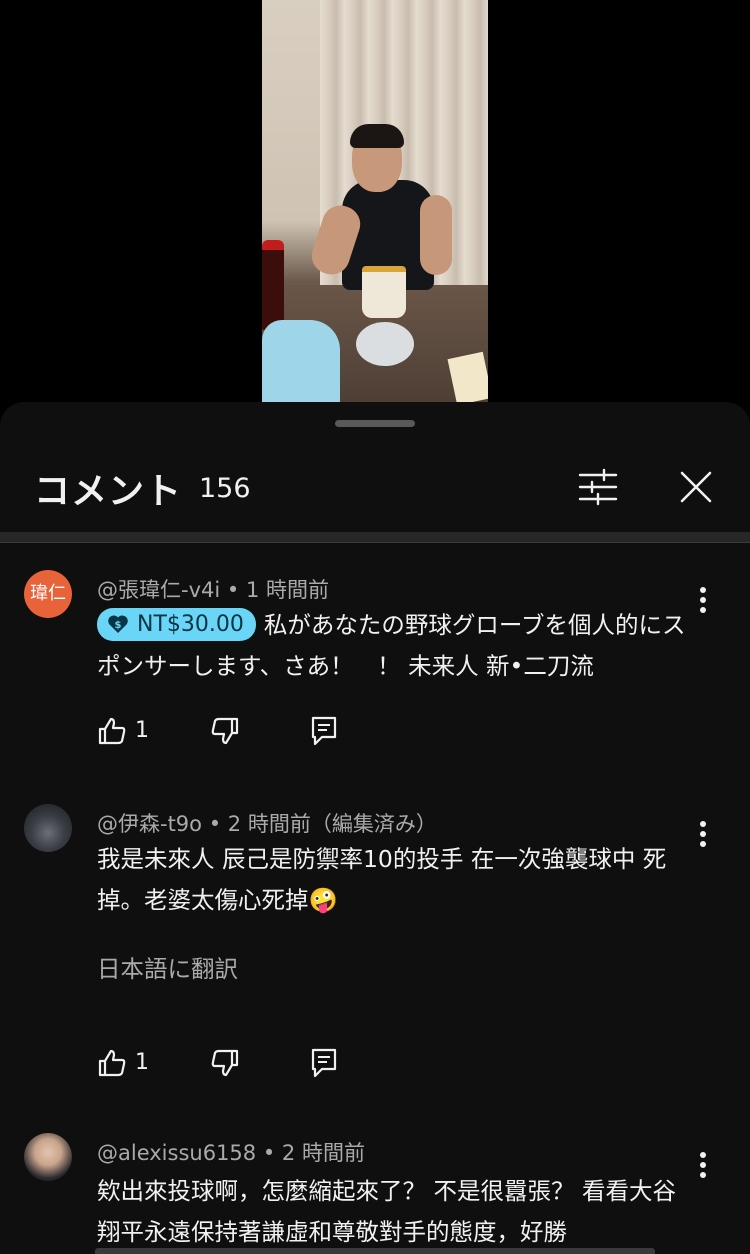 This screenshot has height=1254, width=750. Describe the element at coordinates (167, 967) in the screenshot. I see `translate-link: 日本語に翻訳` at that location.